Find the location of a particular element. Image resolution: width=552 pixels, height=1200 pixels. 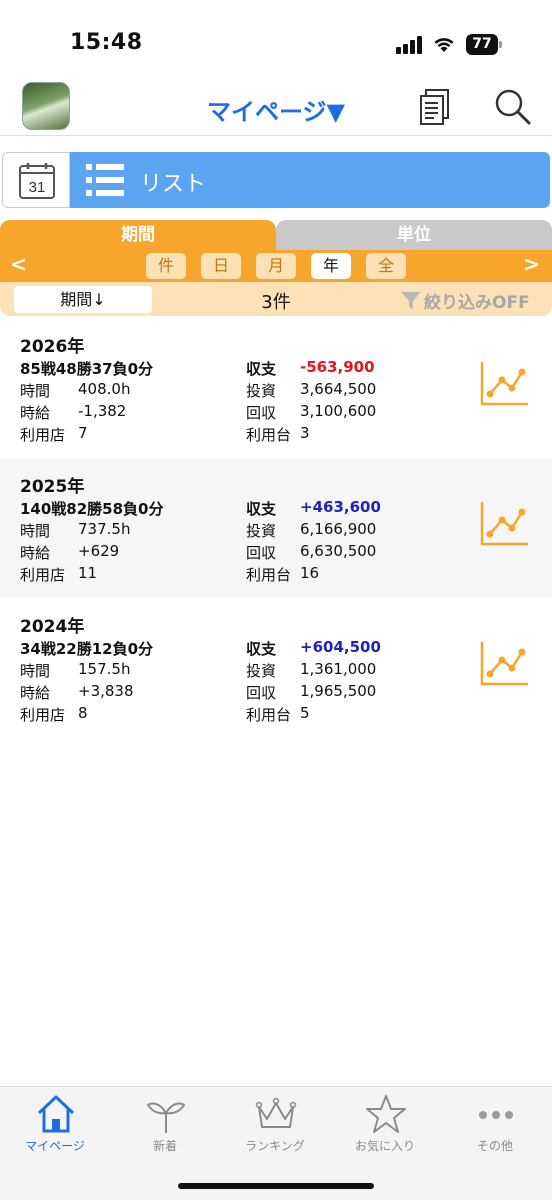

tab-favorites: お気に入り is located at coordinates (385, 1127).